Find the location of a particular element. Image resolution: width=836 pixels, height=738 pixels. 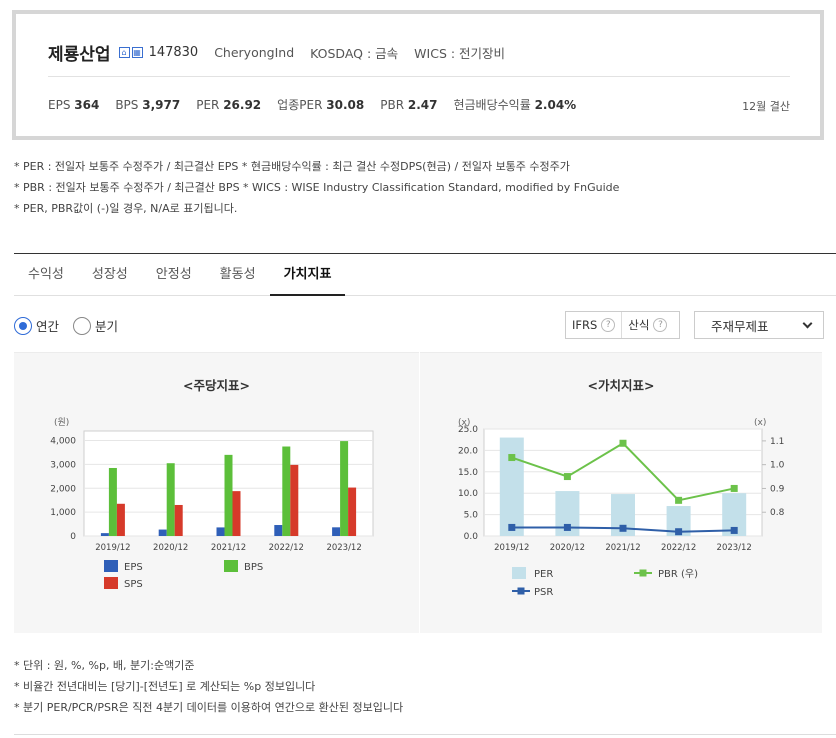

legend-label: BPS is located at coordinates (253, 567).